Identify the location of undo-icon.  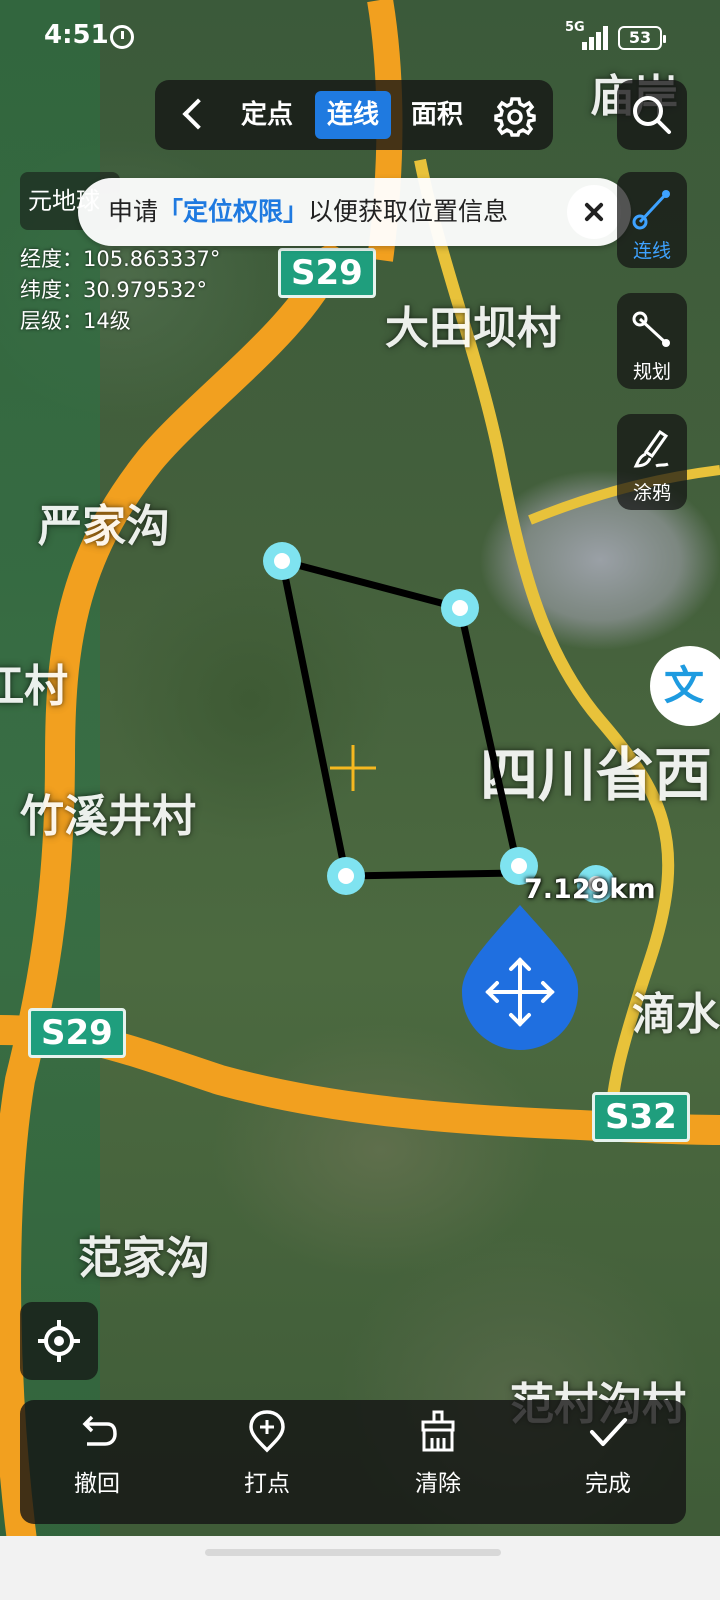
(99, 1430).